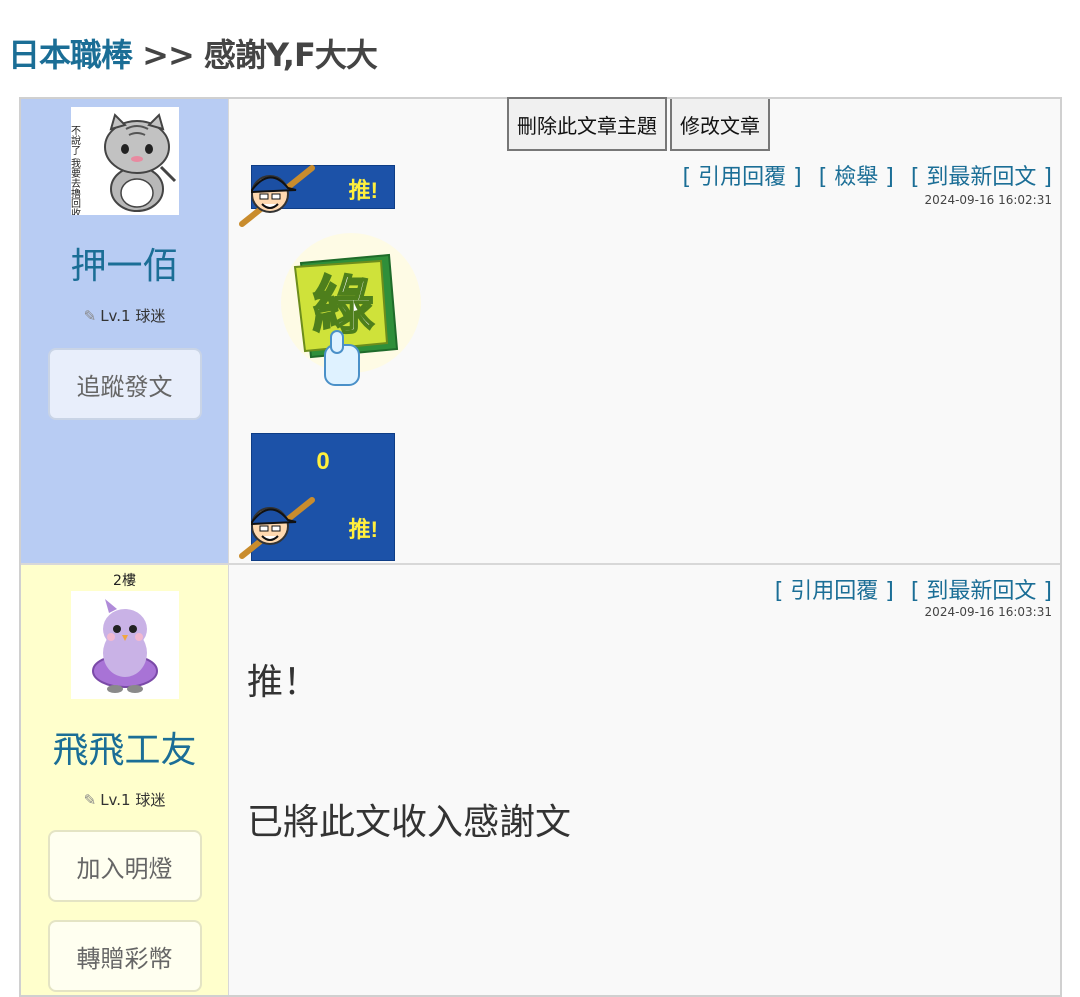 Image resolution: width=1080 pixels, height=997 pixels. I want to click on push-banner: 推!, so click(317, 196).